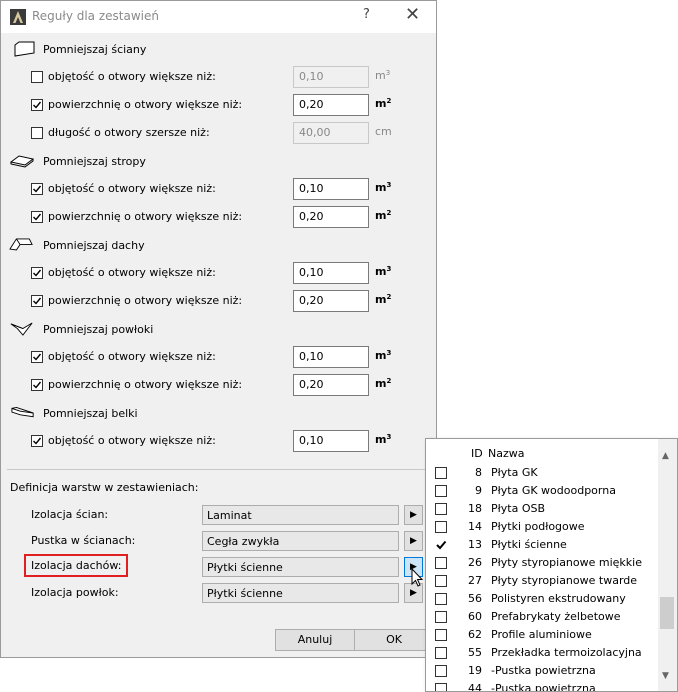  Describe the element at coordinates (542, 652) in the screenshot. I see `list-item: 55 Przekładka termoizolacyjna` at that location.